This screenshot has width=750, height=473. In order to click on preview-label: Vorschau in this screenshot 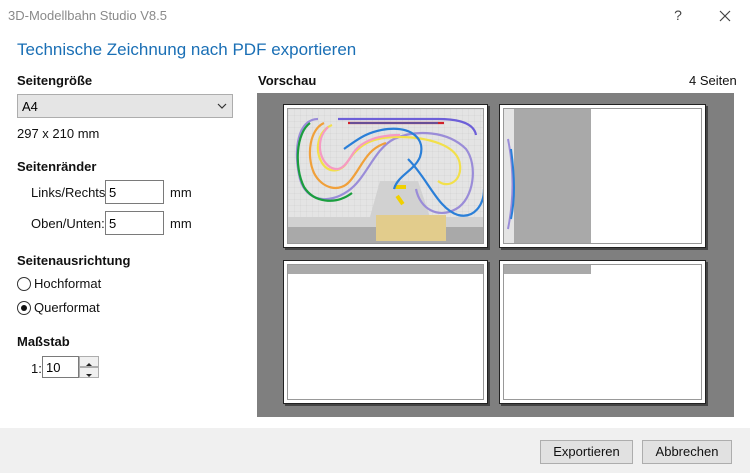, I will do `click(287, 80)`.